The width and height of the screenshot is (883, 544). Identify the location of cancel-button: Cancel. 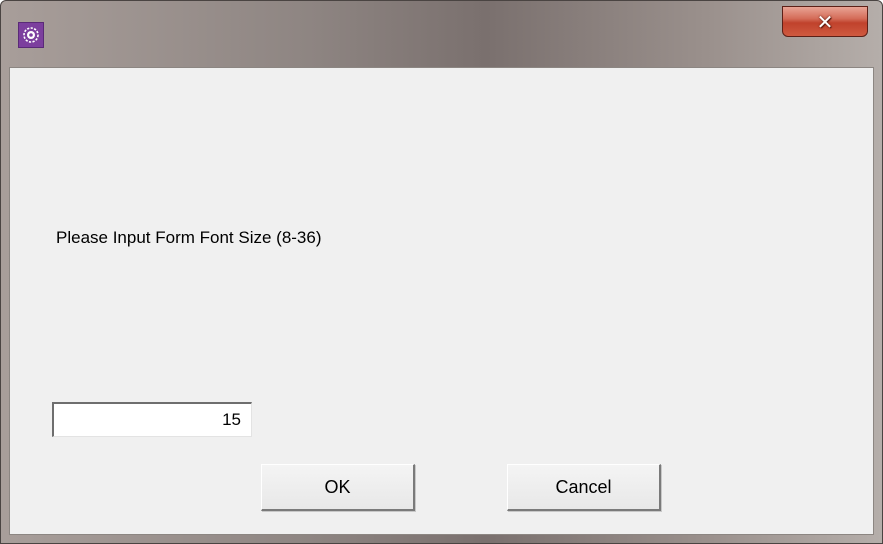
(584, 487).